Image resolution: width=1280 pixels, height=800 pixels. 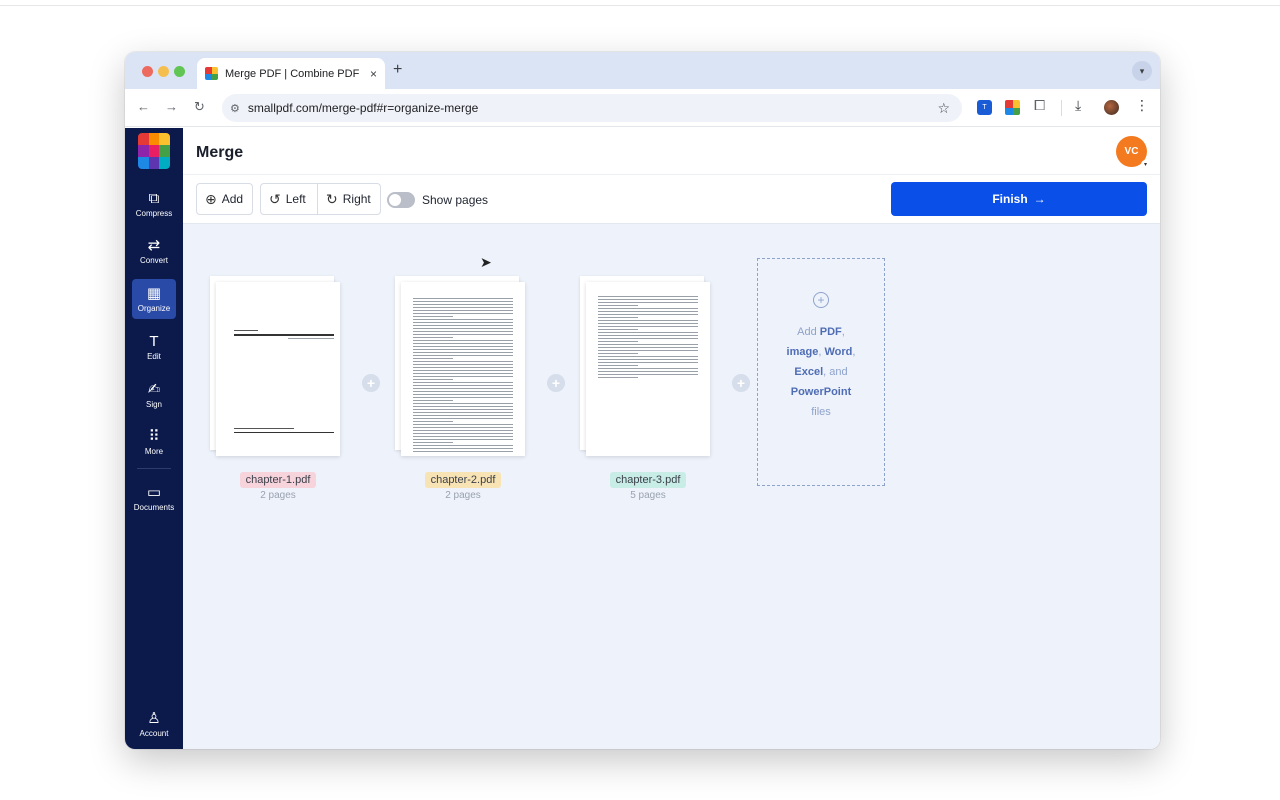 I want to click on avatar-caret-icon: ▾, so click(x=1145, y=164).